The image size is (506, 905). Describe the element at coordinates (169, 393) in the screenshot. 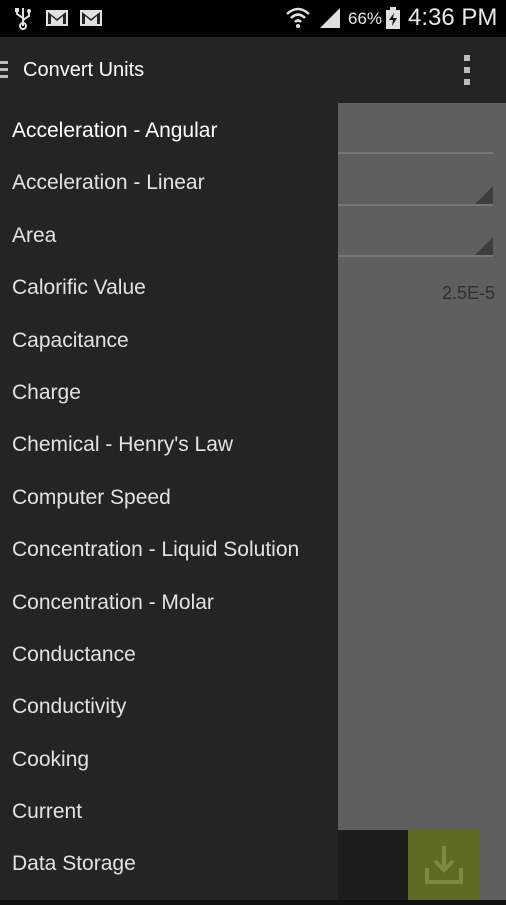

I see `drawer-item-charge: Charge` at that location.